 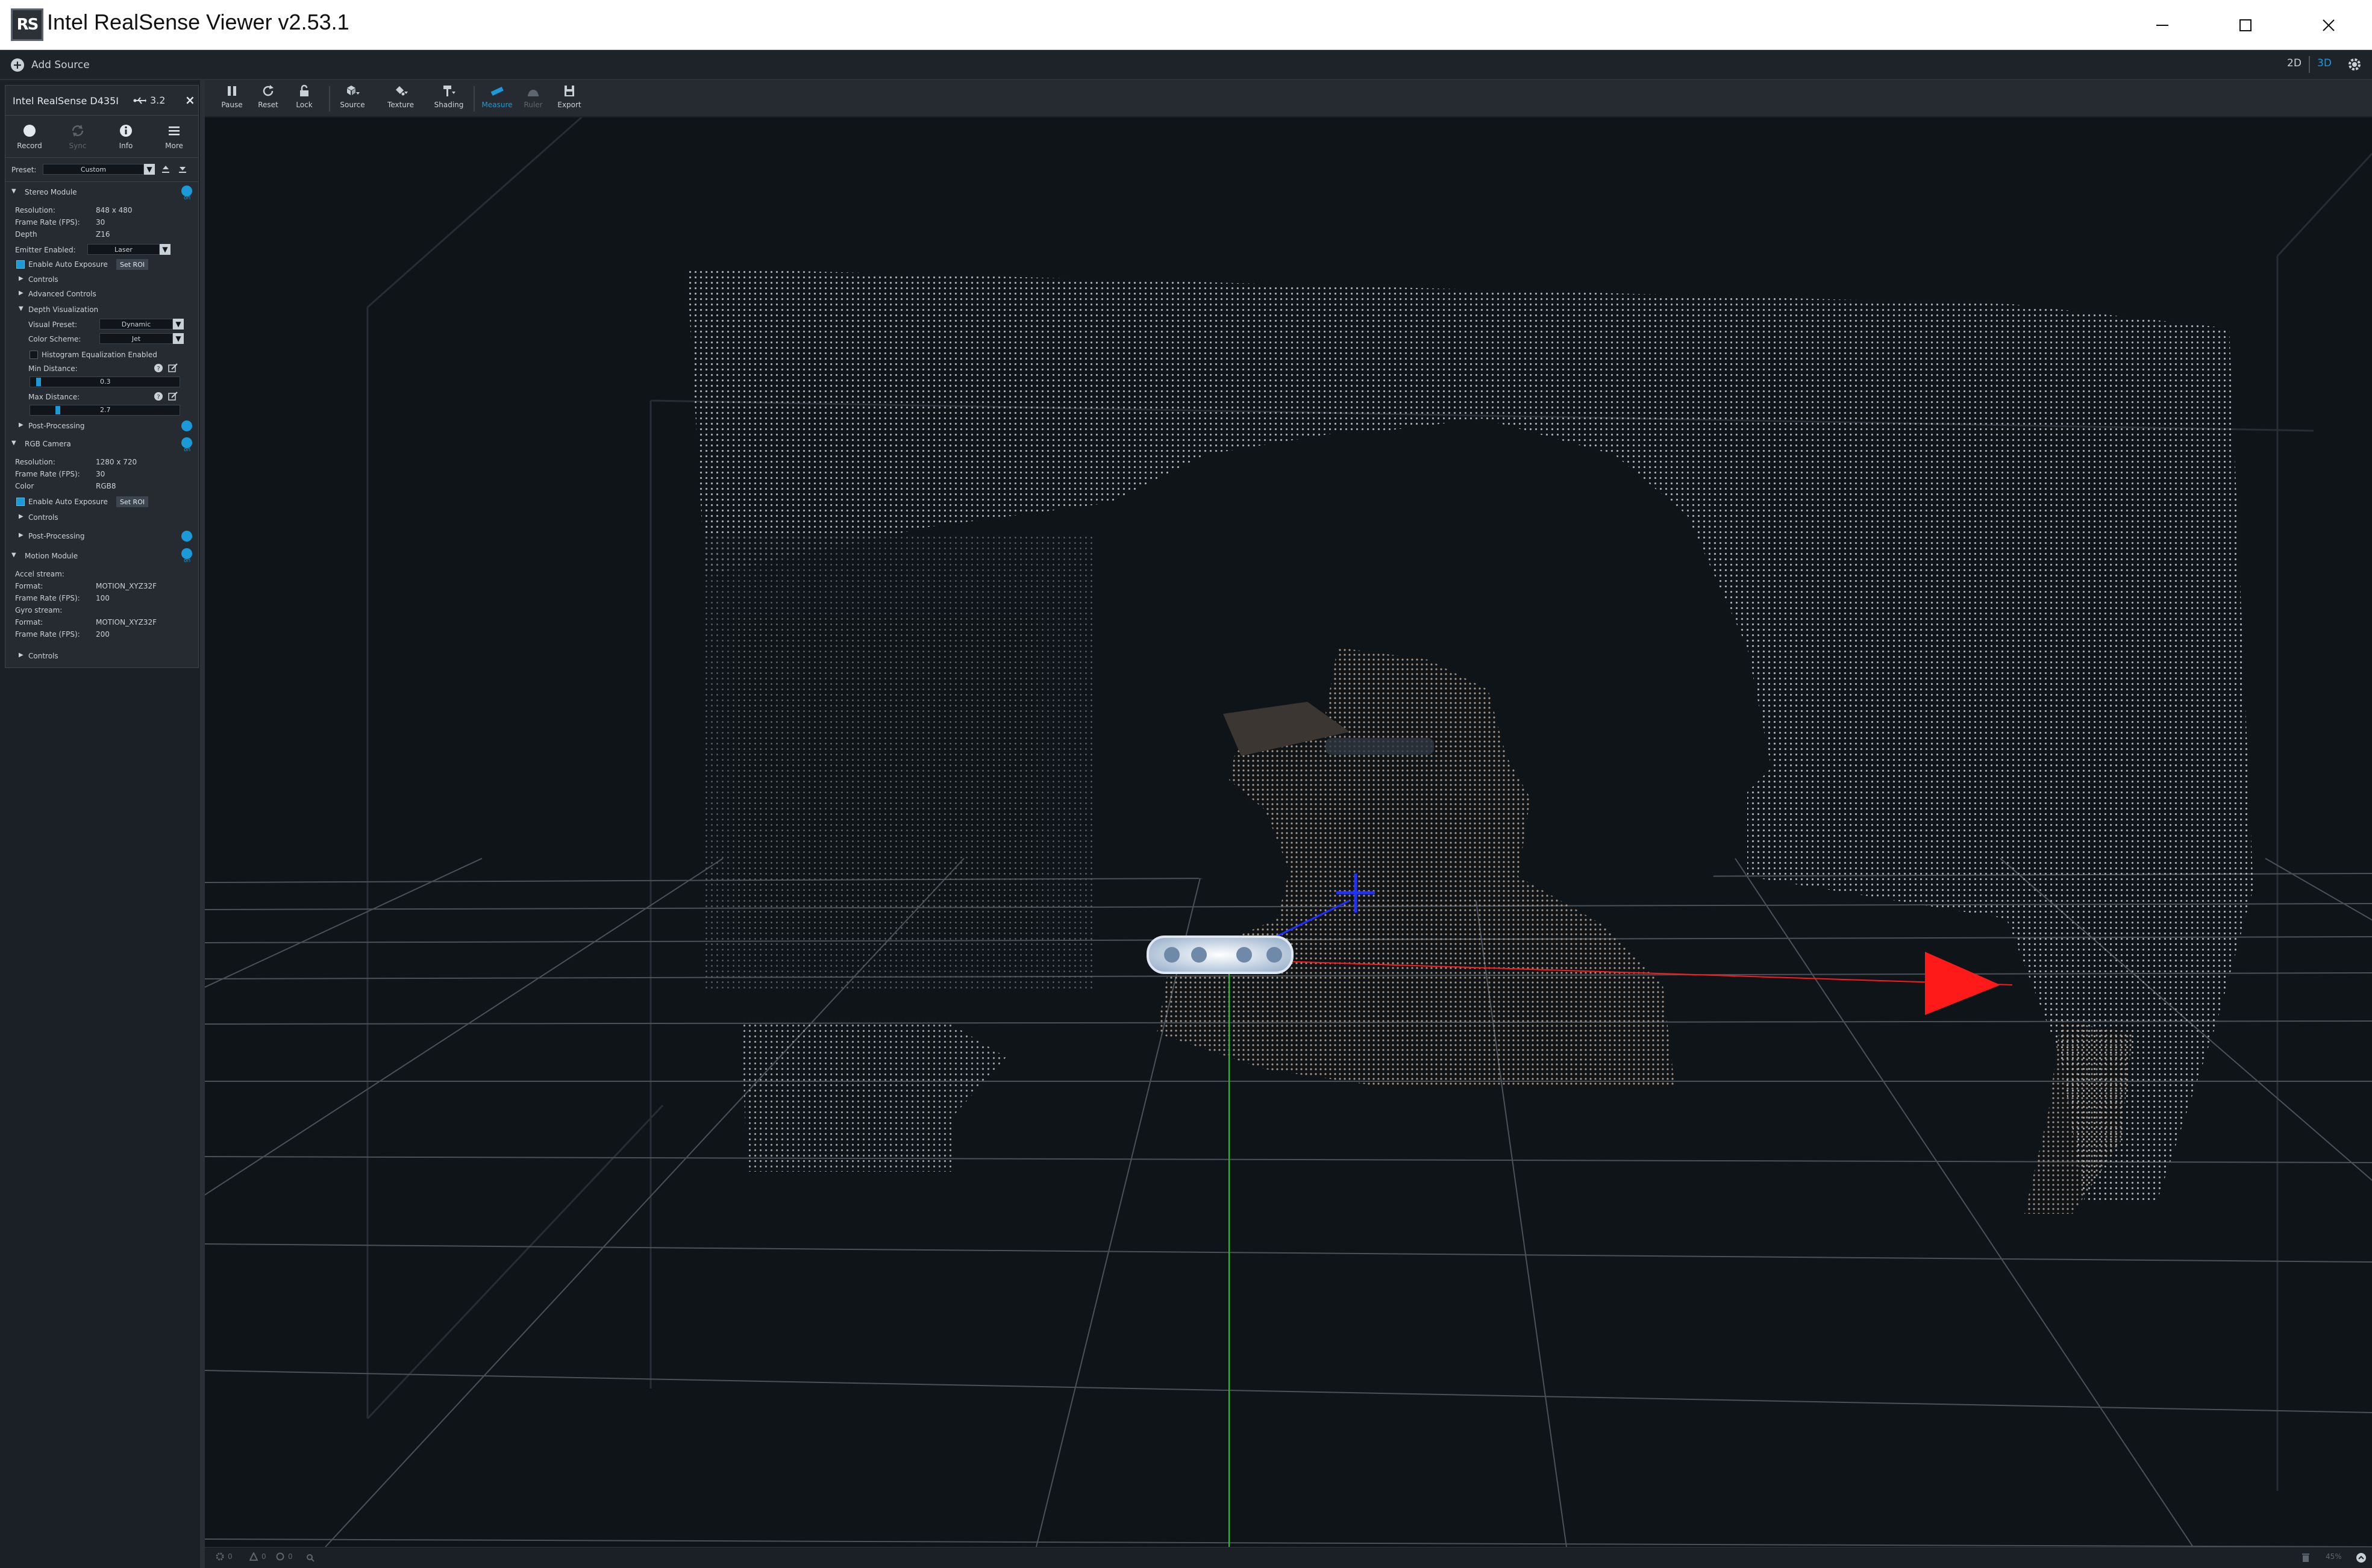 I want to click on upload-icon, so click(x=166, y=169).